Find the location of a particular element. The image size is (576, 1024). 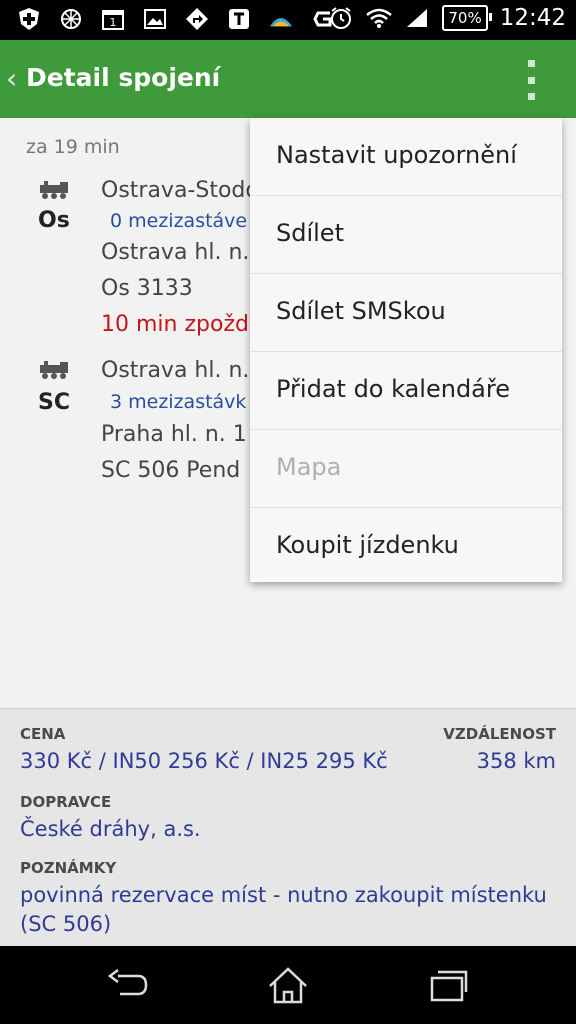

recent-apps-icon is located at coordinates (448, 986).